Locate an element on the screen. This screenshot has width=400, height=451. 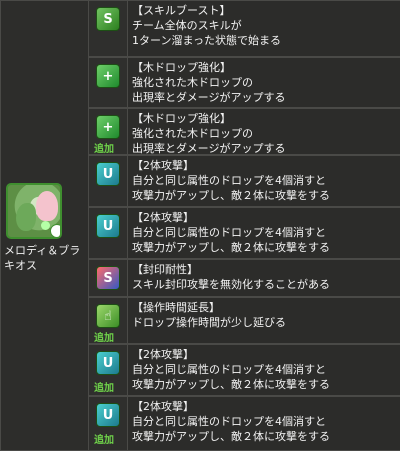
character-name: メロディ＆ブラ キオス is located at coordinates (46, 258).